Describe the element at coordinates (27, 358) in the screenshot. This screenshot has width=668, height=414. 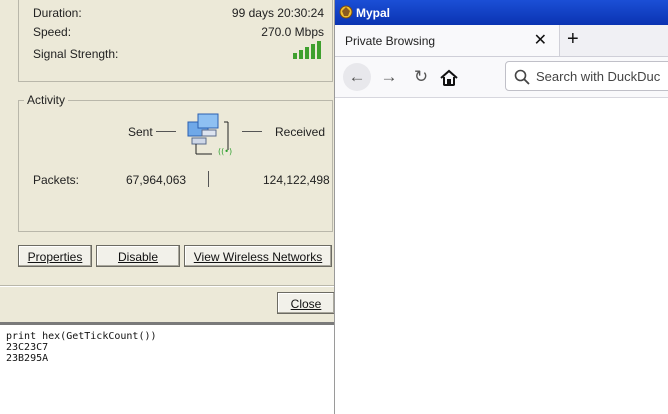
I see `console-line: 23B295A` at that location.